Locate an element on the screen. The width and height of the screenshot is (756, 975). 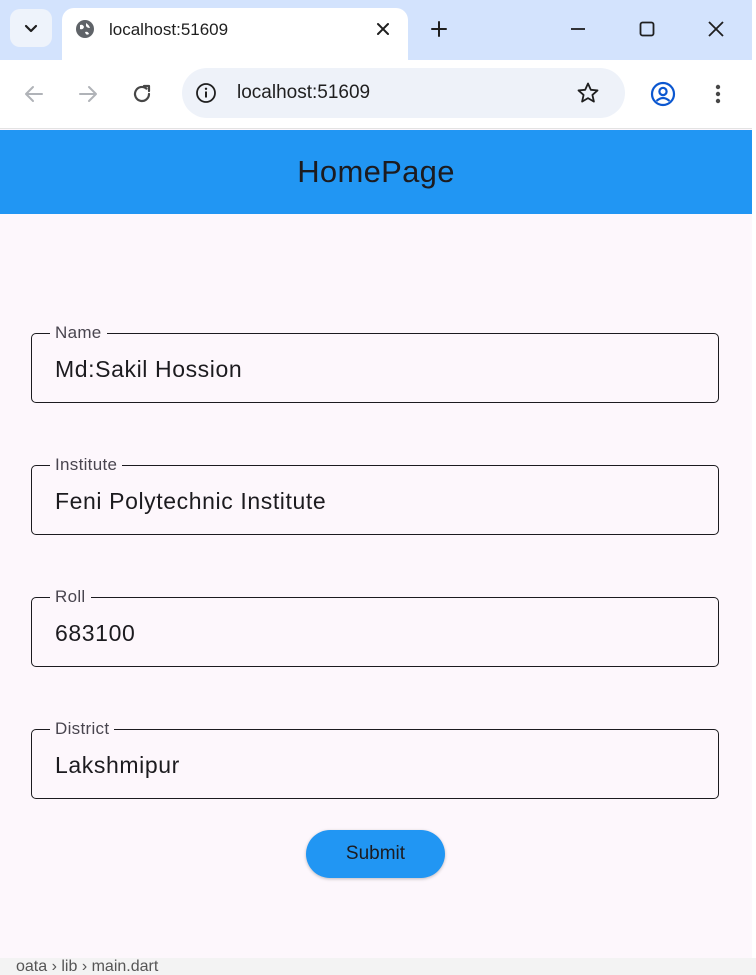
chevron-down-icon is located at coordinates (31, 28).